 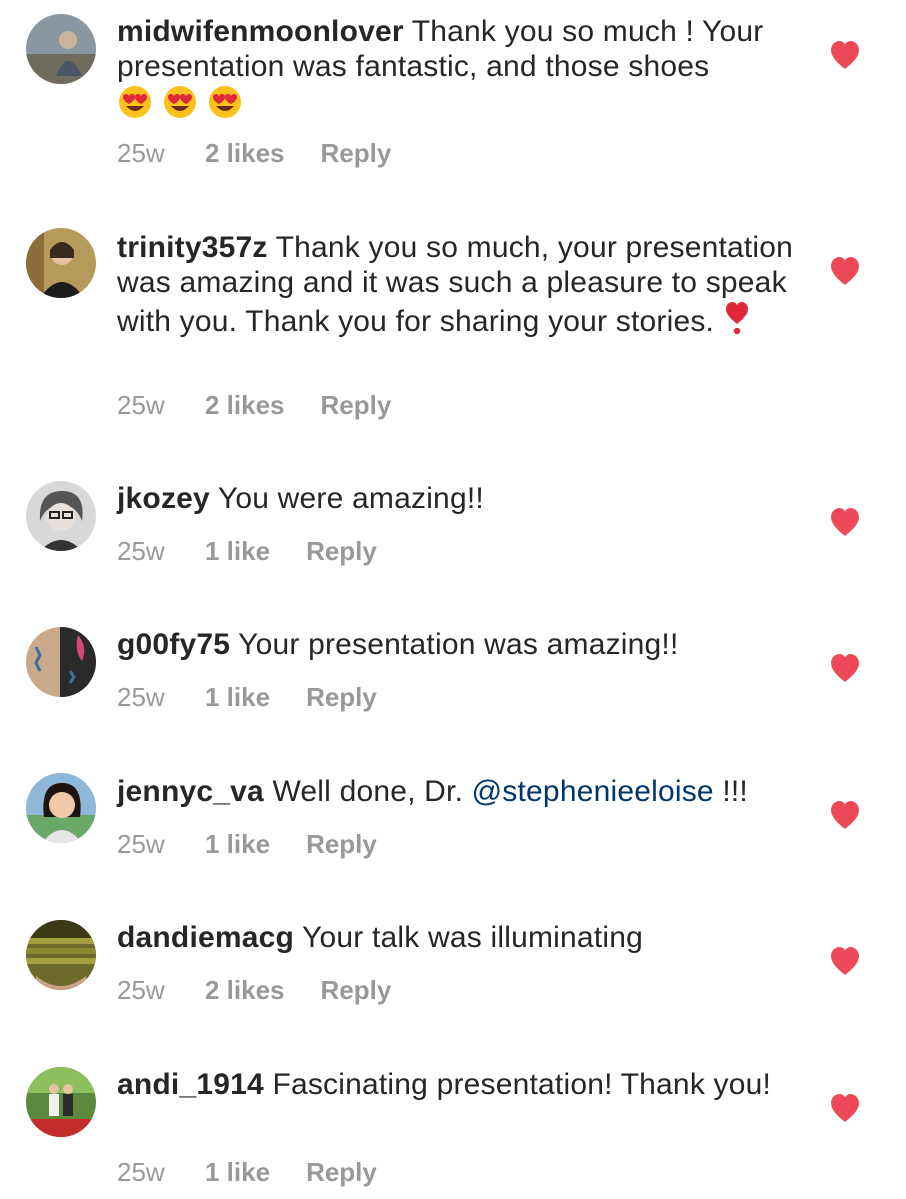 What do you see at coordinates (163, 498) in the screenshot?
I see `comment-username: jkozey` at bounding box center [163, 498].